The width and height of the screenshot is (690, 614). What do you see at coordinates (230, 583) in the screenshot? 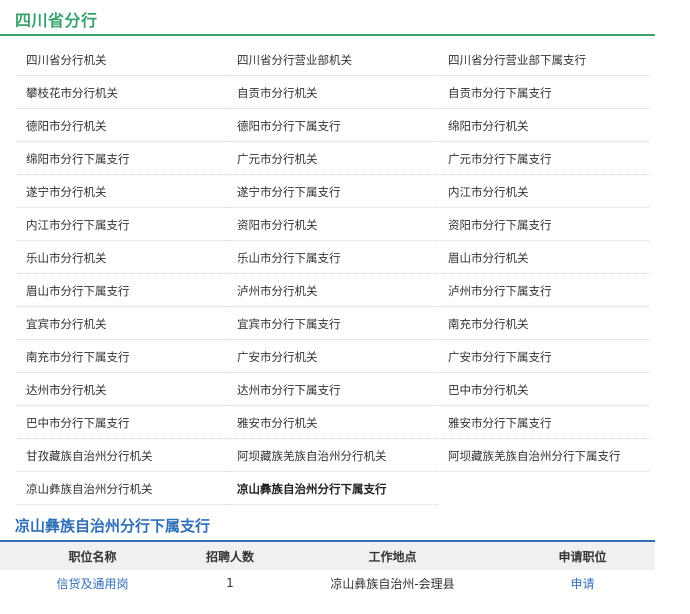
I see `count-cell: 1` at bounding box center [230, 583].